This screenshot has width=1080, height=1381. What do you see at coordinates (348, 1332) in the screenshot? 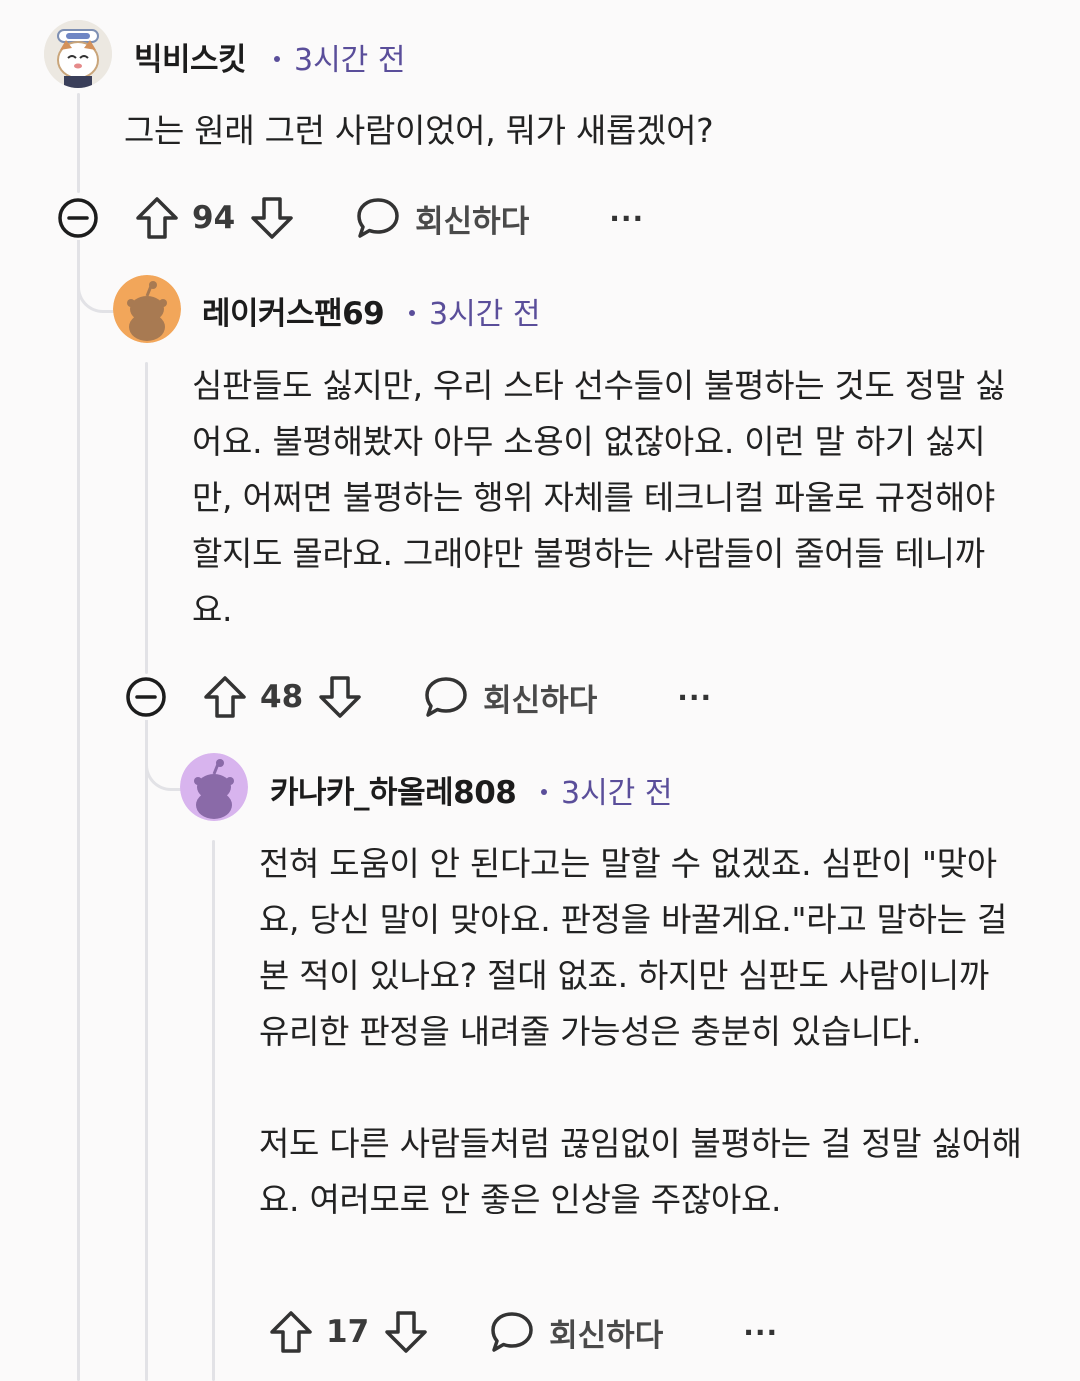
I see `vote-count: 17` at bounding box center [348, 1332].